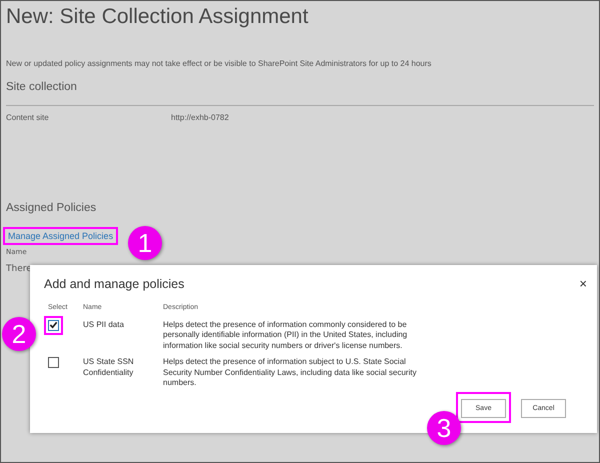 This screenshot has width=600, height=463. I want to click on section-heading: Assigned Policies, so click(52, 208).